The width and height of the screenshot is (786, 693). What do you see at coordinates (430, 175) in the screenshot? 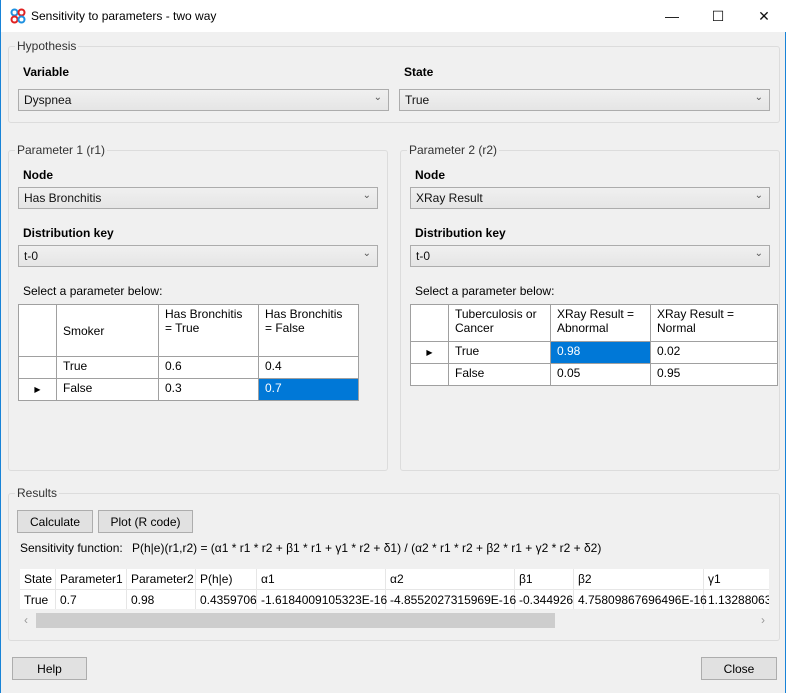
I see `p2-node-label: Node` at bounding box center [430, 175].